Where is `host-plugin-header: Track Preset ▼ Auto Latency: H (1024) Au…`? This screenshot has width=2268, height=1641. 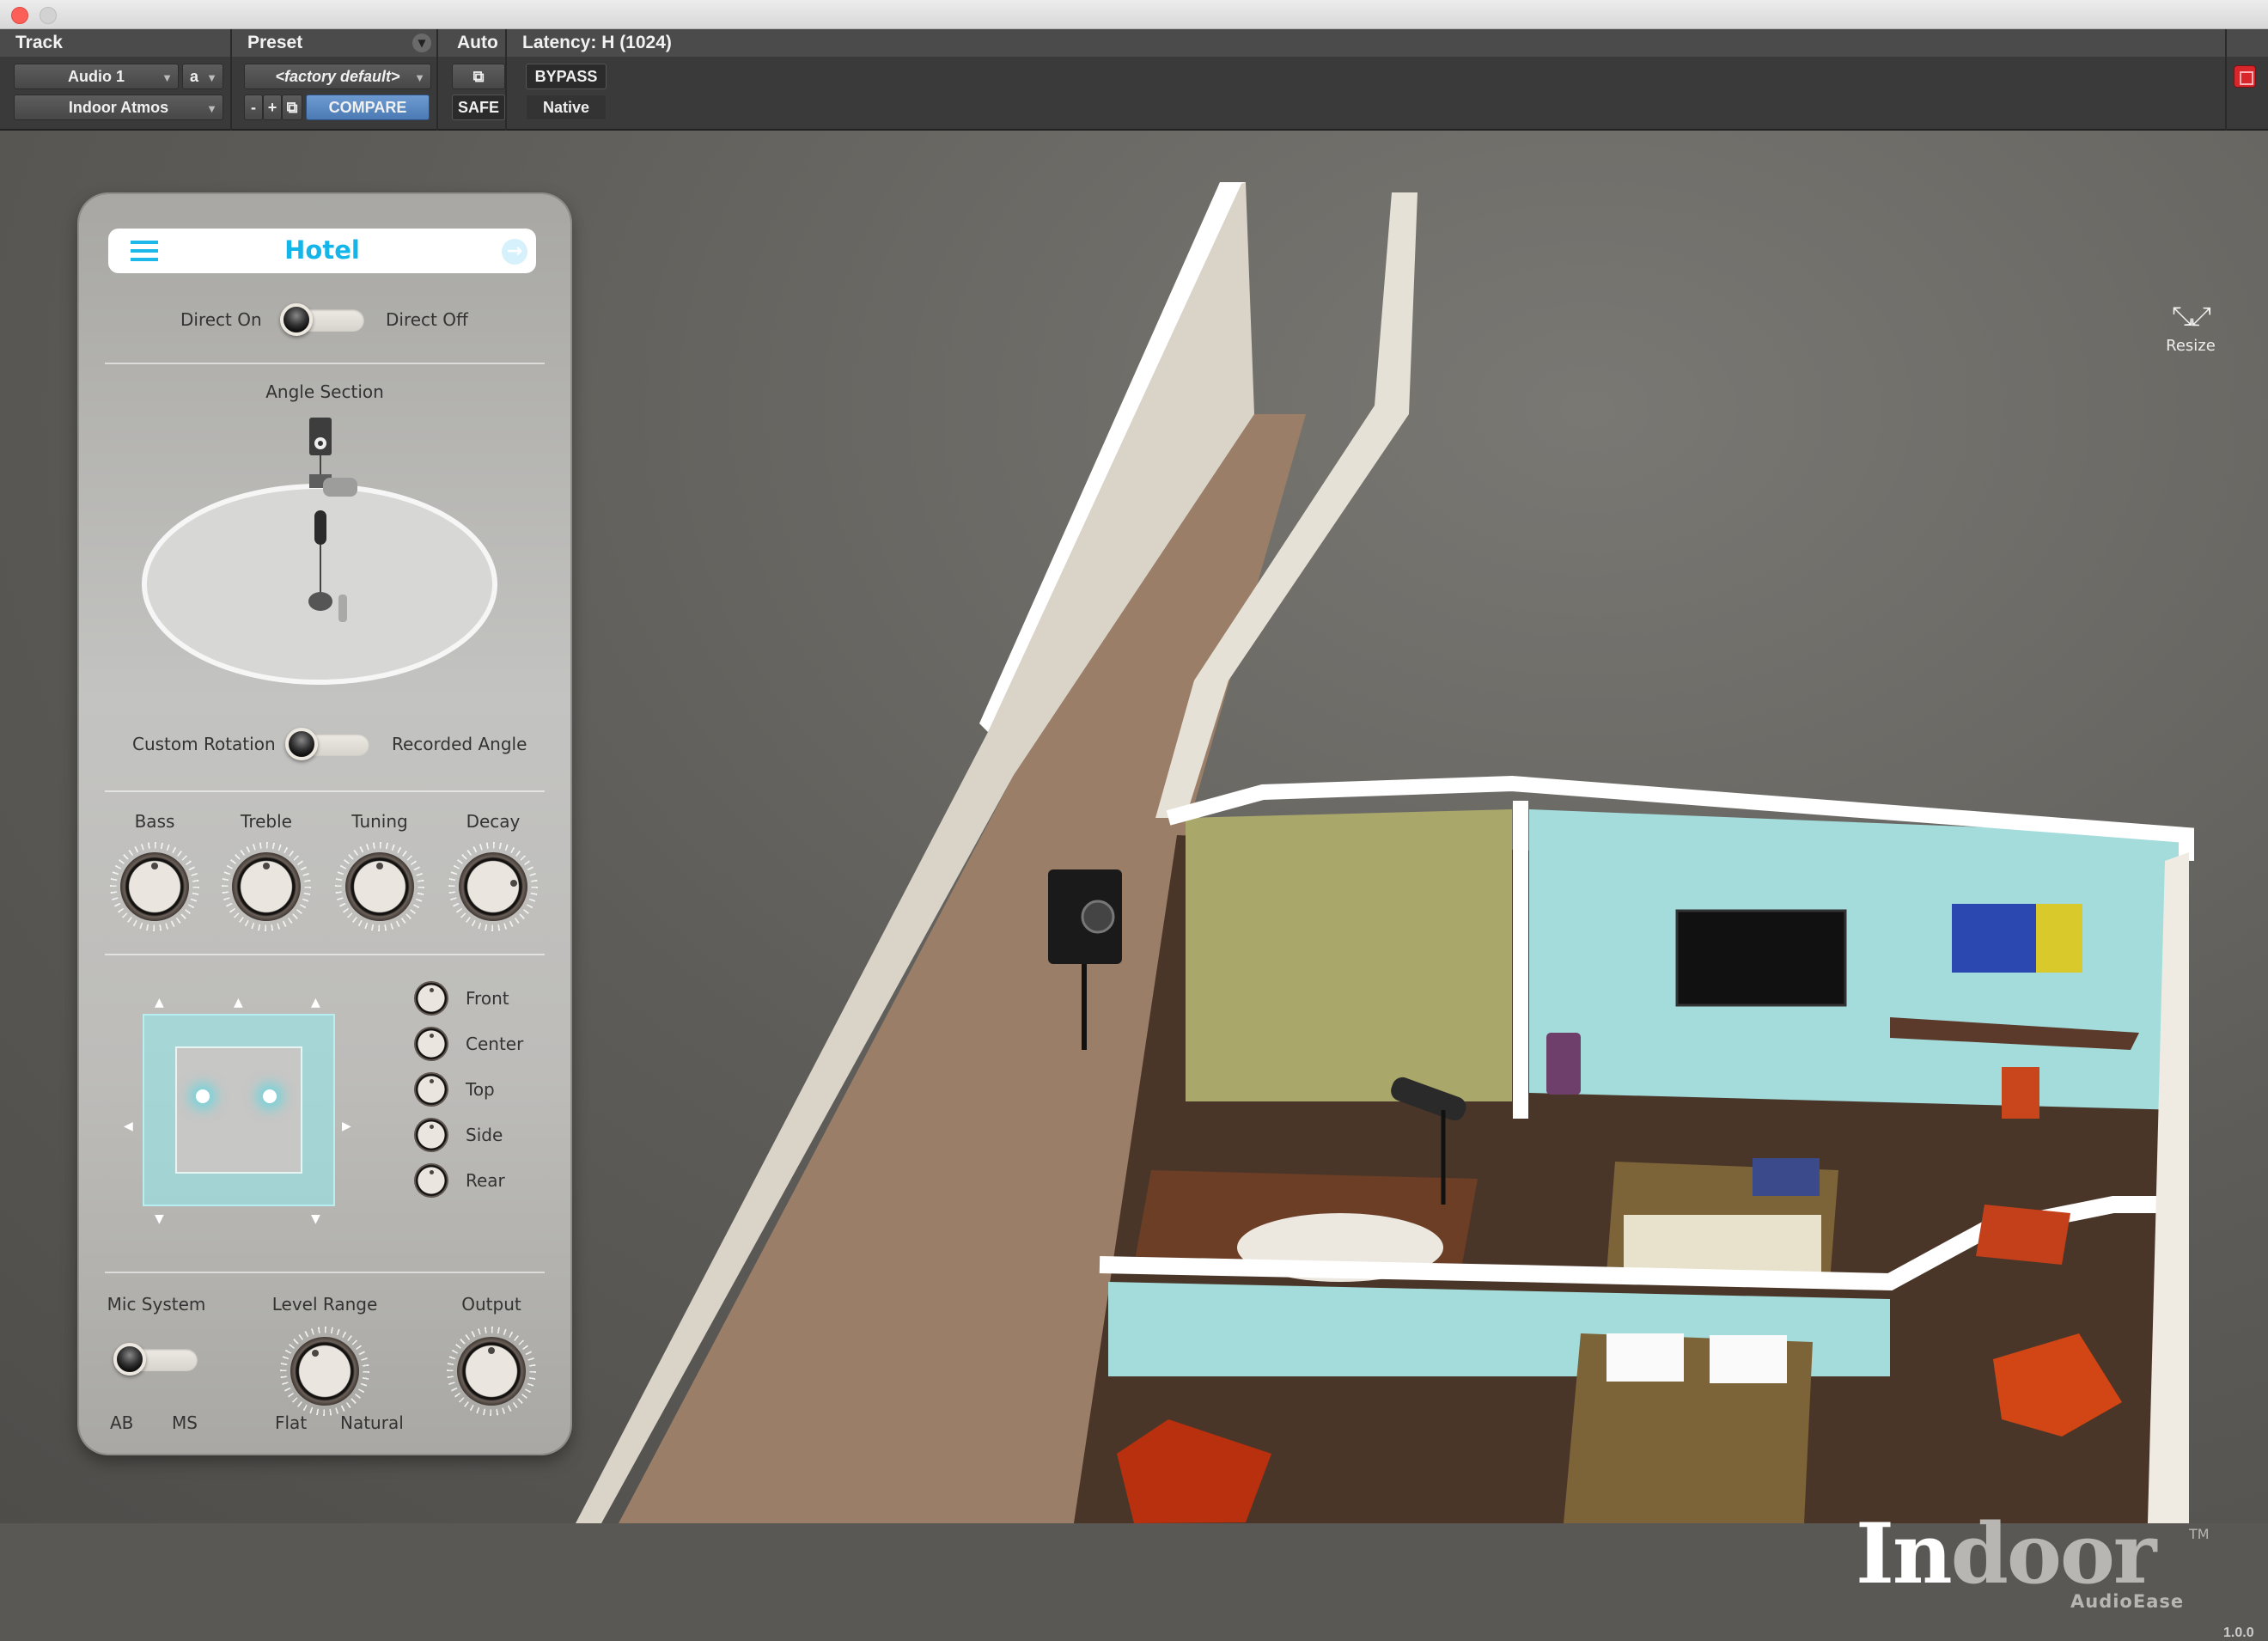
host-plugin-header: Track Preset ▼ Auto Latency: H (1024) Au… is located at coordinates (1134, 80).